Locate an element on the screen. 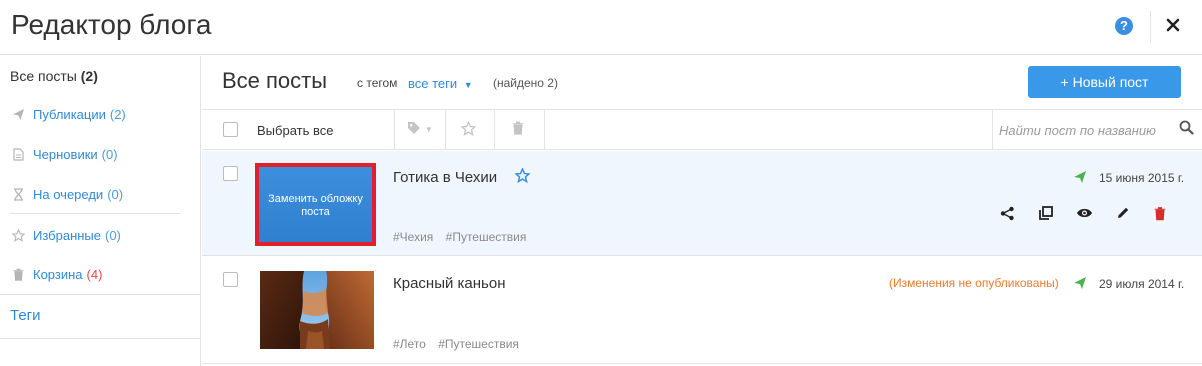 Image resolution: width=1202 pixels, height=366 pixels. post-cover: Заменить обложку поста is located at coordinates (315, 204).